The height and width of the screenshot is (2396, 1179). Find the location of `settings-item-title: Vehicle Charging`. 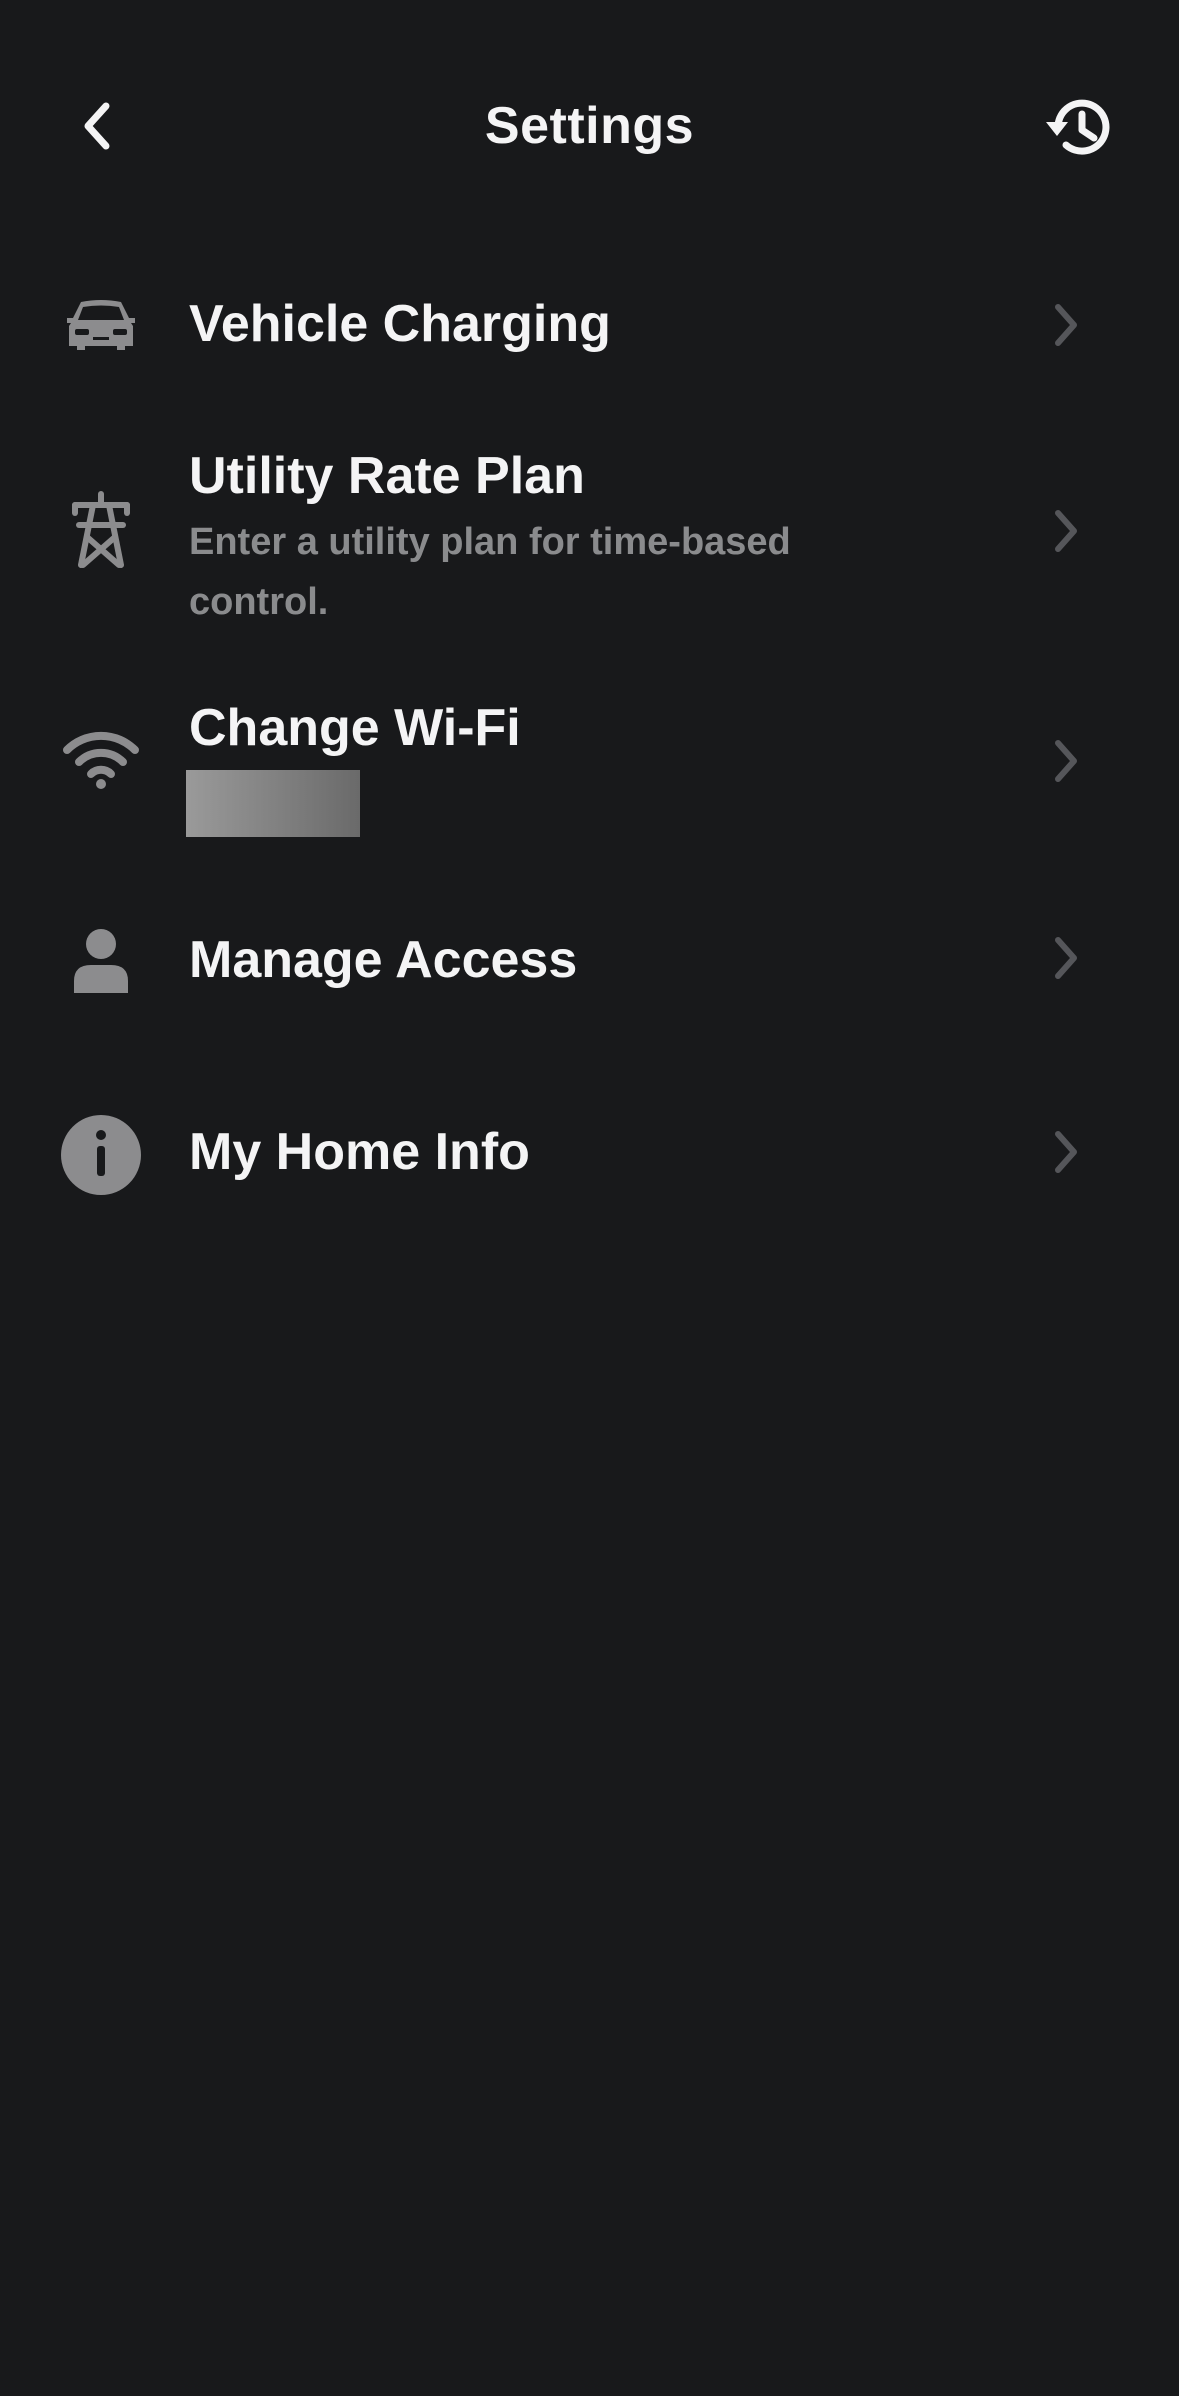

settings-item-title: Vehicle Charging is located at coordinates (400, 324).